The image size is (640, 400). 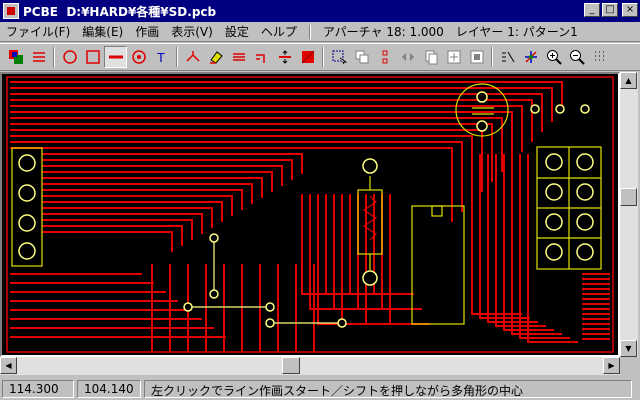 What do you see at coordinates (384, 57) in the screenshot?
I see `move-icon` at bounding box center [384, 57].